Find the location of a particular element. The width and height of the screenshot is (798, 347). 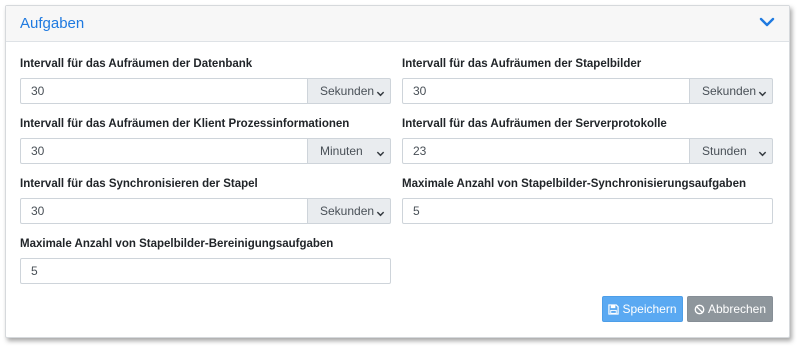

synchronisieren-interval-group: Sekunden is located at coordinates (205, 211).